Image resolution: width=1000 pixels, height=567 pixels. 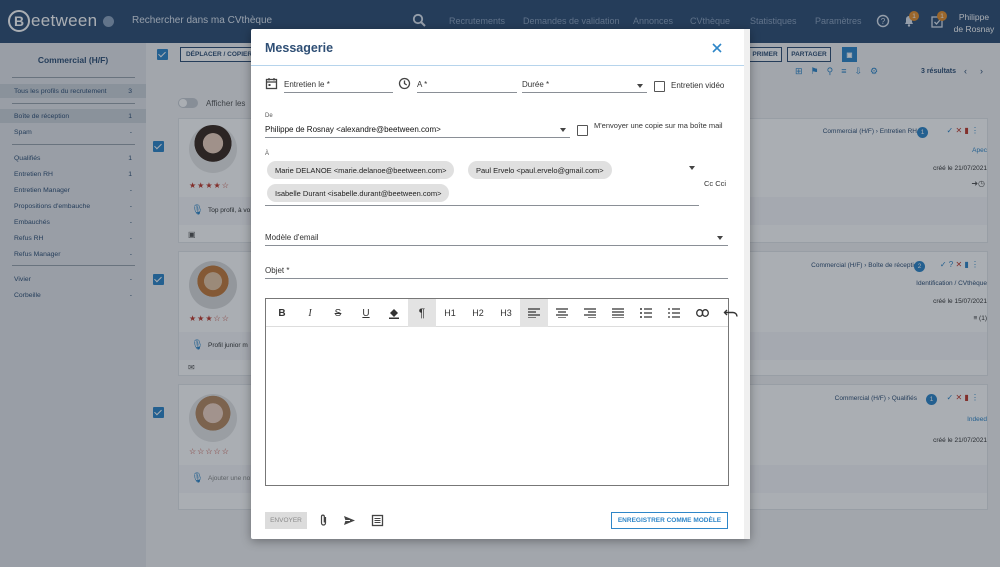 What do you see at coordinates (478, 313) in the screenshot?
I see `heading2-button: H2` at bounding box center [478, 313].